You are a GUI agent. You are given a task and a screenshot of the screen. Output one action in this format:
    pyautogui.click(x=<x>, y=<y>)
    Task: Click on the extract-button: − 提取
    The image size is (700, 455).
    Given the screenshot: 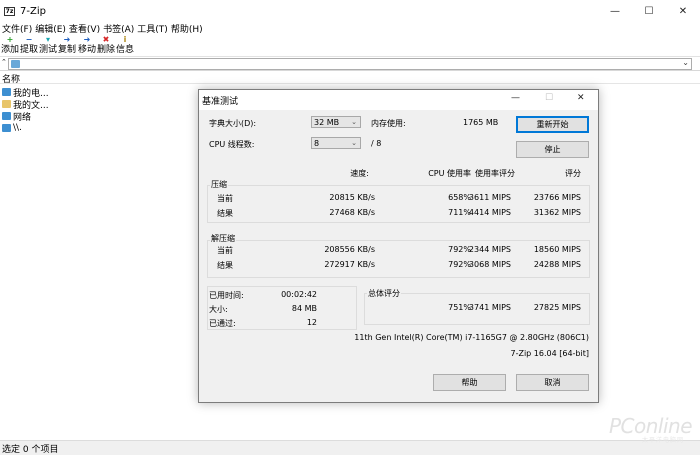 What is the action you would take?
    pyautogui.click(x=29, y=46)
    